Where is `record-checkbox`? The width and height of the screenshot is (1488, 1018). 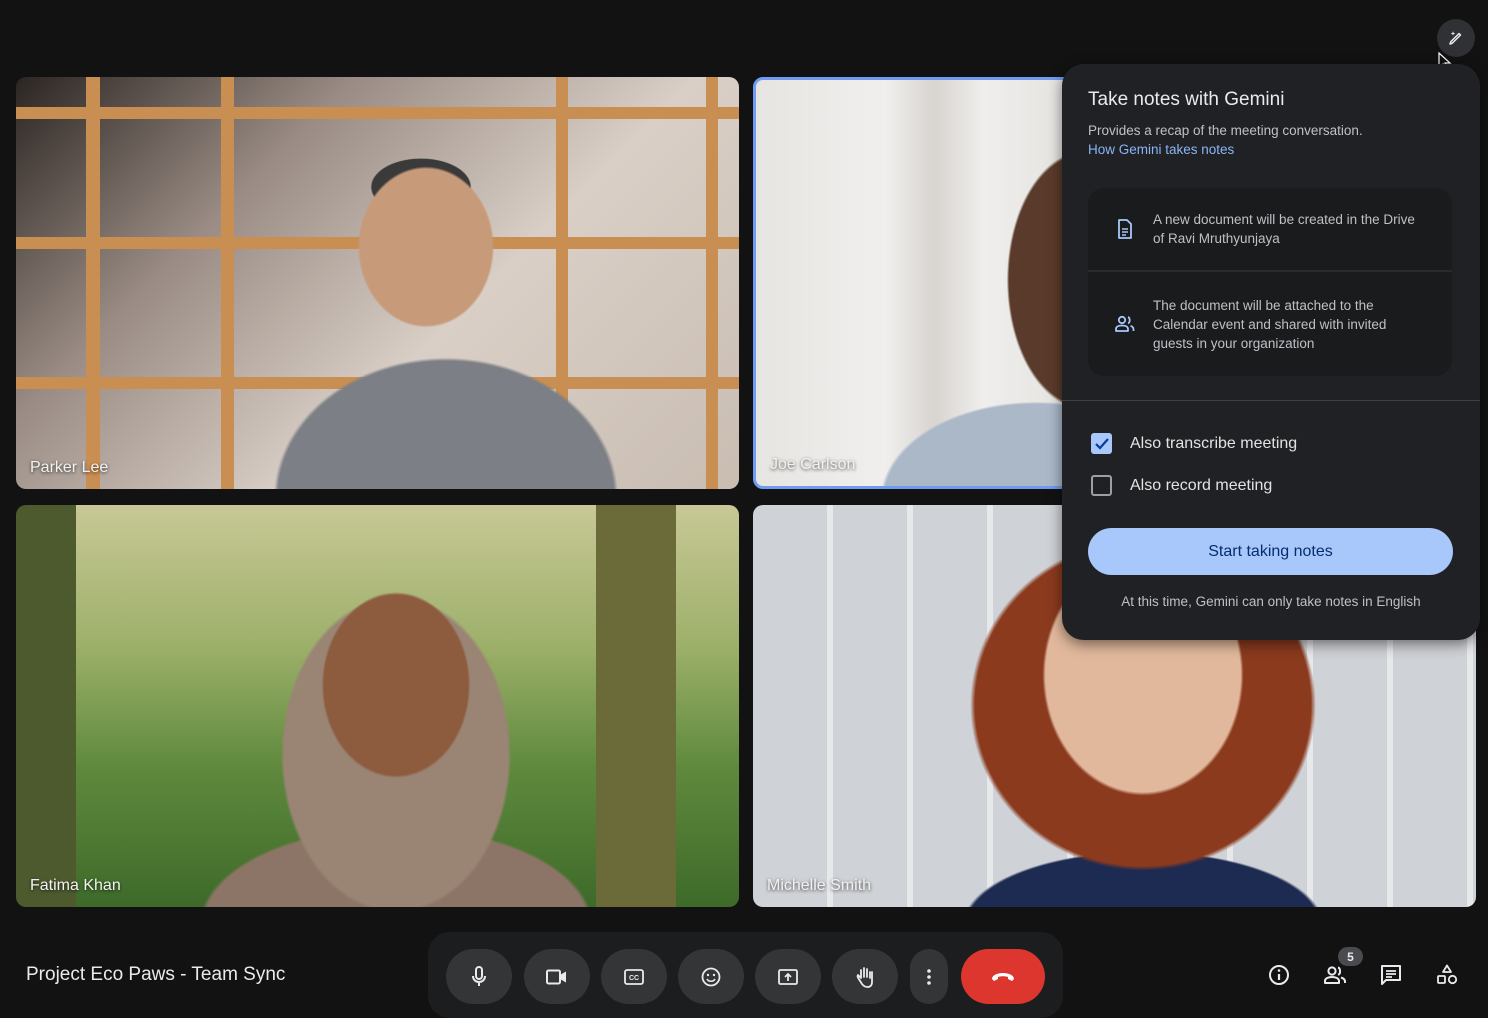 record-checkbox is located at coordinates (1101, 485).